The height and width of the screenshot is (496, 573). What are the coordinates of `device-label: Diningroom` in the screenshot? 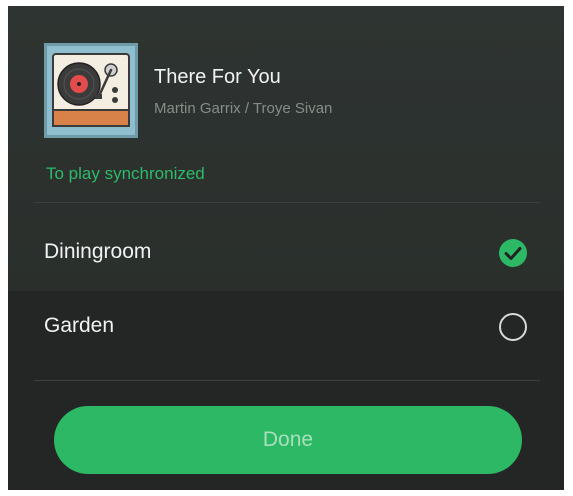 It's located at (98, 251).